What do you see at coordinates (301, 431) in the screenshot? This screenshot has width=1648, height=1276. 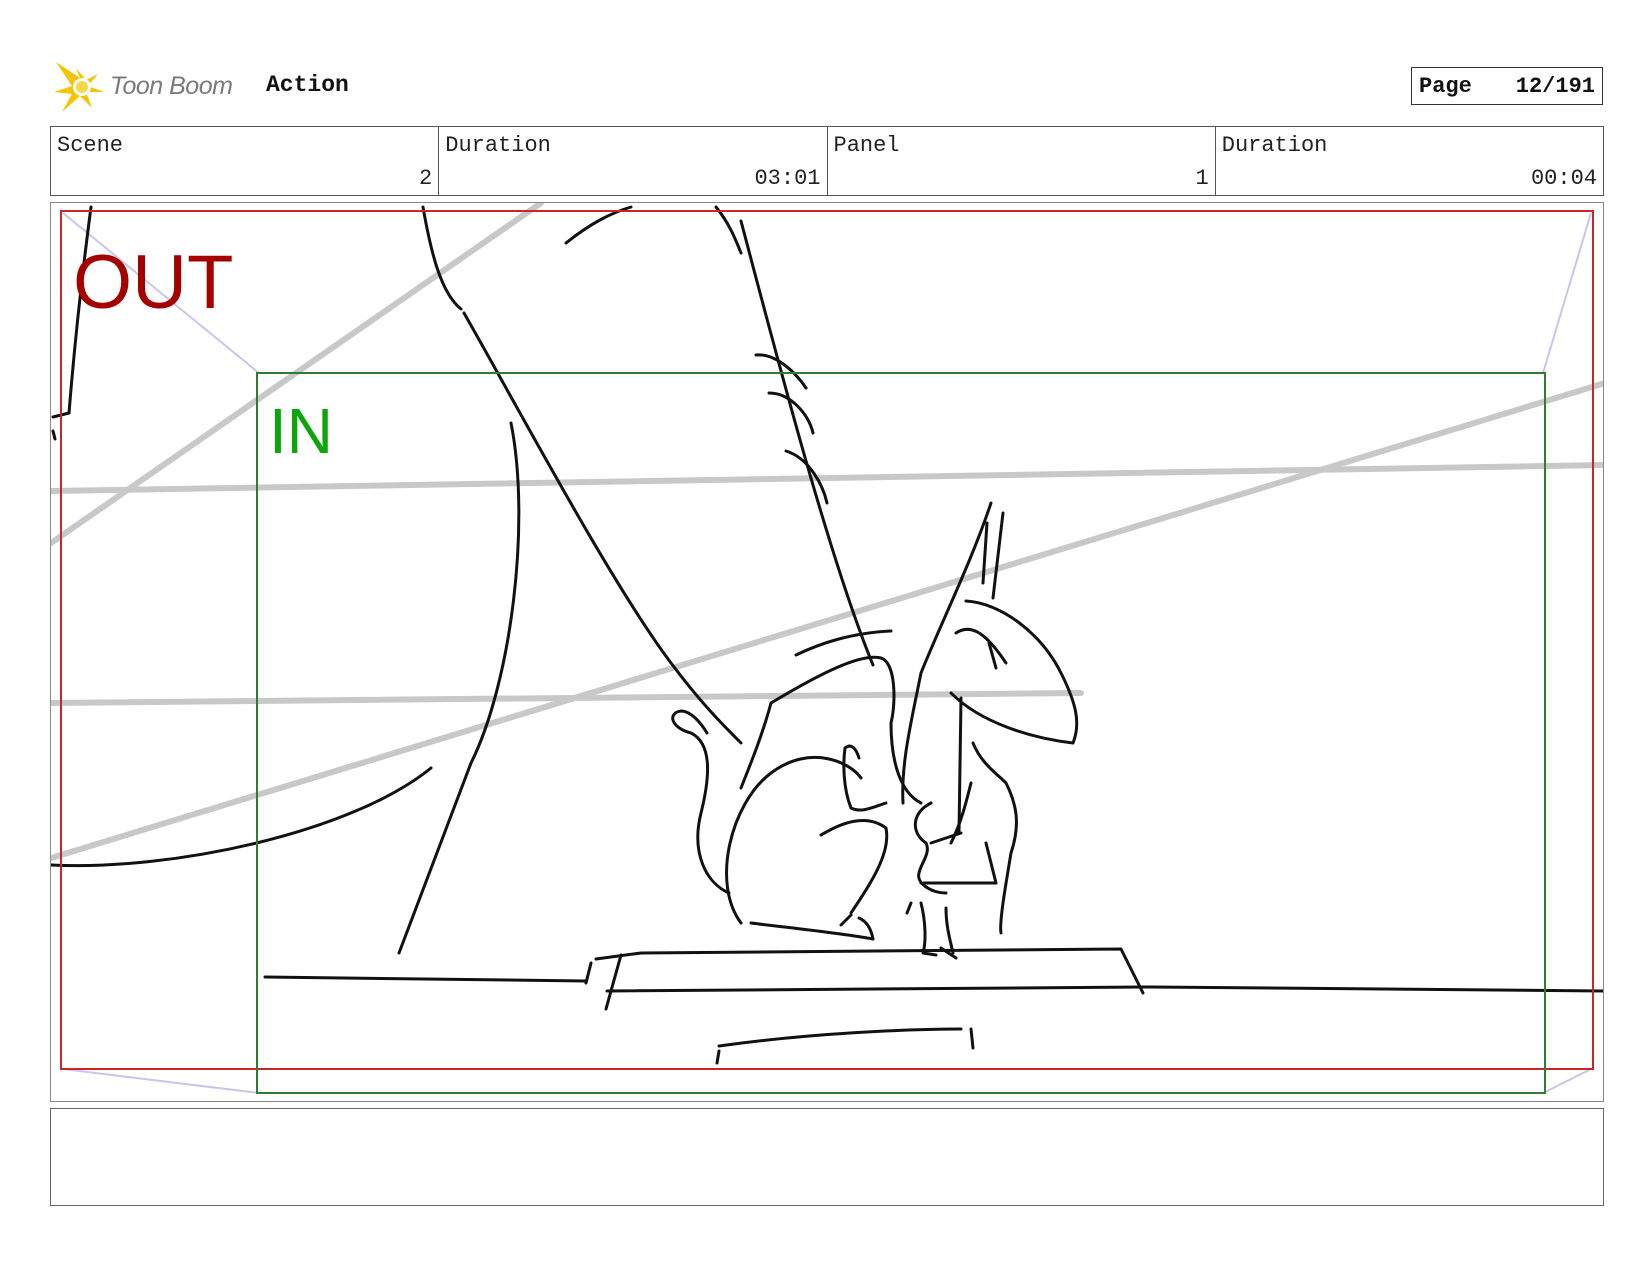 I see `in-label: IN` at bounding box center [301, 431].